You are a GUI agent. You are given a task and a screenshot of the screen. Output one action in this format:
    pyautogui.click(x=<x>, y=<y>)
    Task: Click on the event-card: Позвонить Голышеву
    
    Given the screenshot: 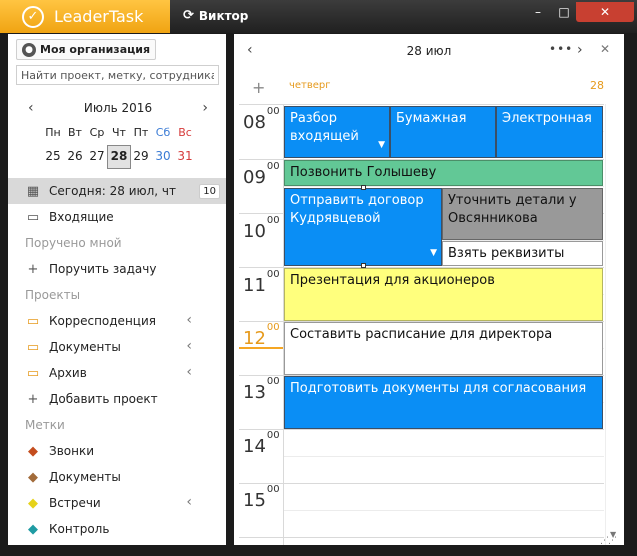 What is the action you would take?
    pyautogui.click(x=443, y=173)
    